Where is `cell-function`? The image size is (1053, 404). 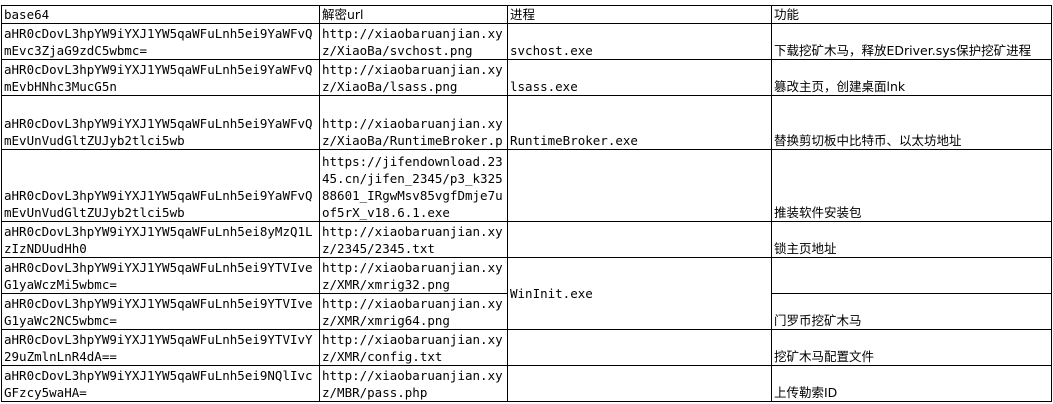
cell-function is located at coordinates (911, 275).